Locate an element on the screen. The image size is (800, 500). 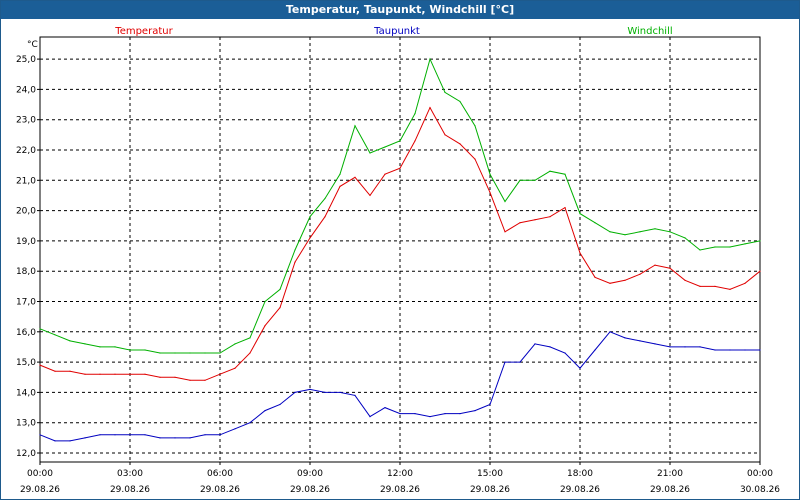
y-tick-label: 13,0 is located at coordinates (26, 424).